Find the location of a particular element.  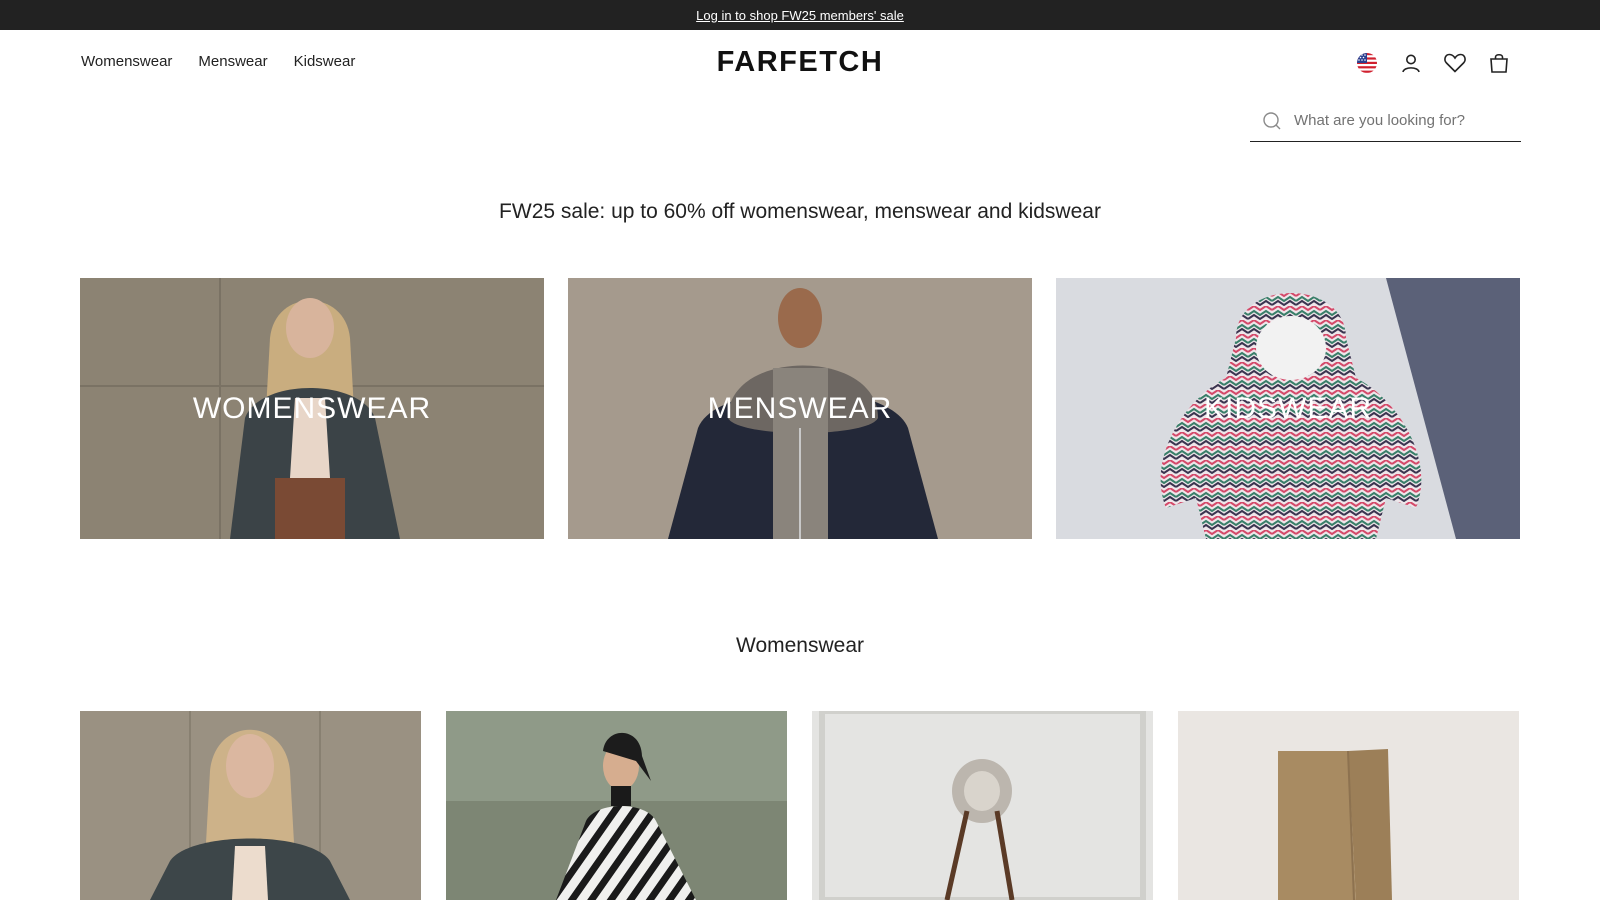

womenswear-section-title: Womenswear is located at coordinates (800, 645).